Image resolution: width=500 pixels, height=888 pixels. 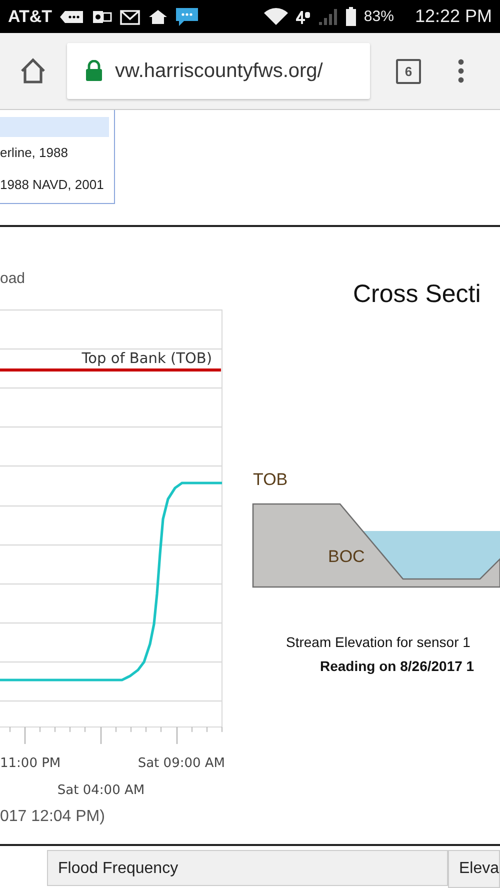 I want to click on mail-app-icon, so click(x=102, y=16).